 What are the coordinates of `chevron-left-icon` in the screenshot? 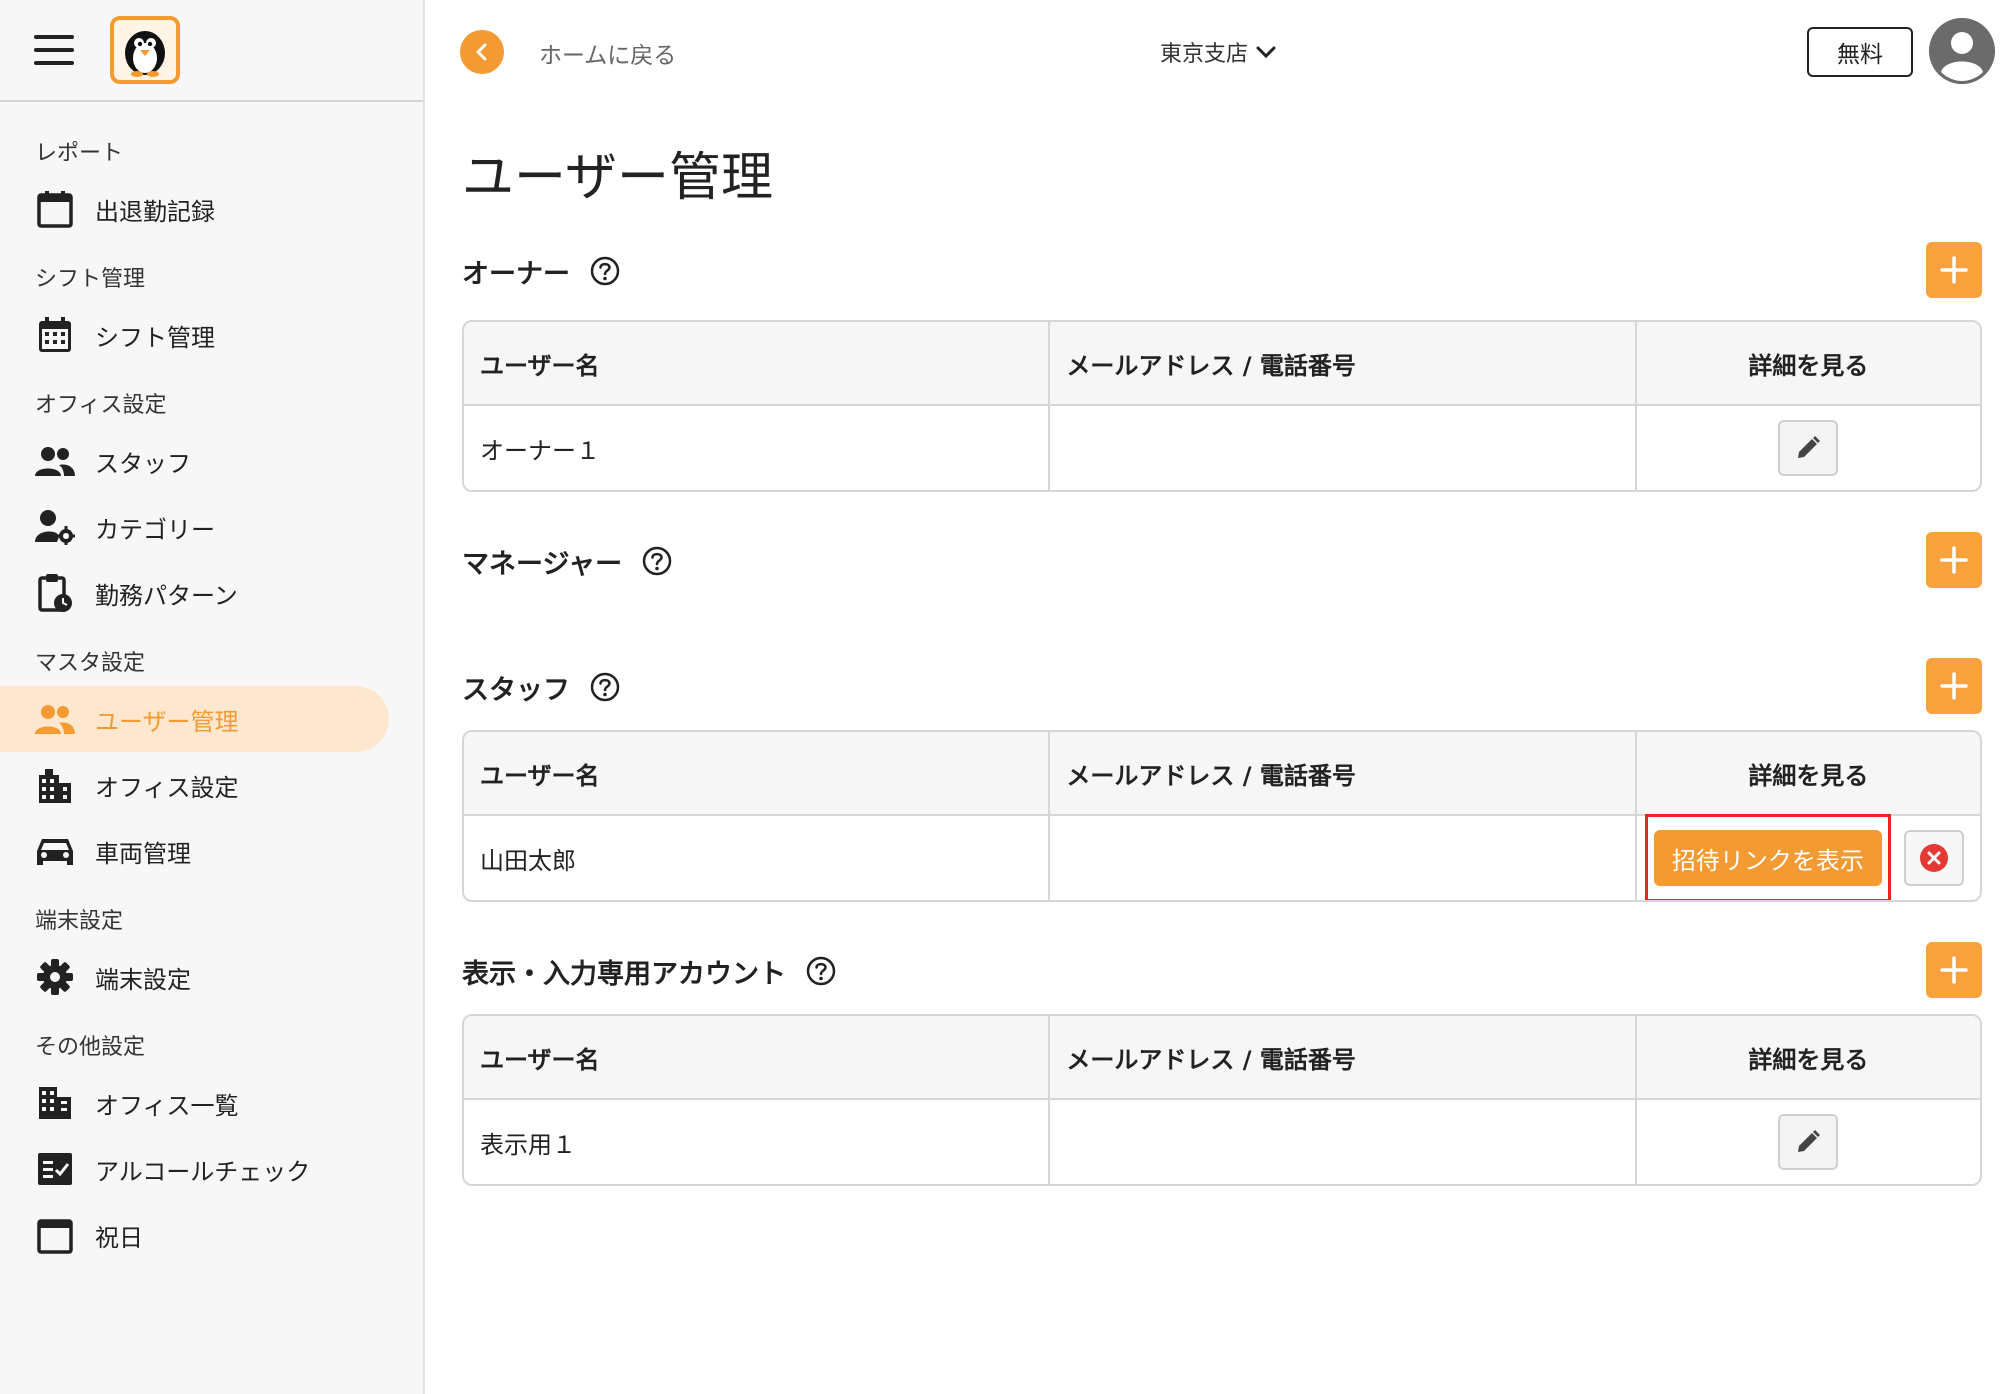 It's located at (481, 52).